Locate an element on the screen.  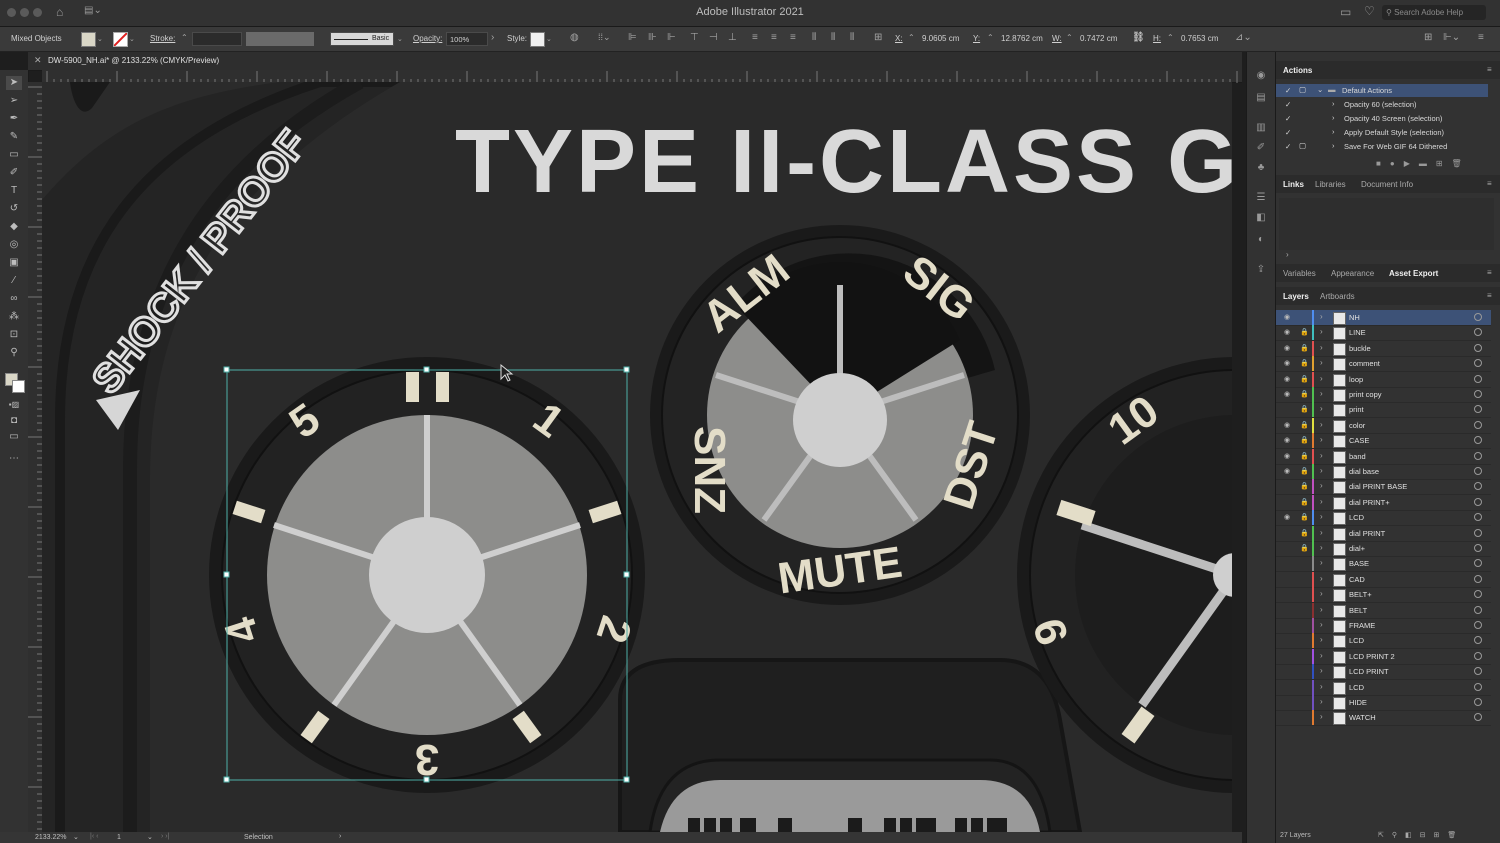
new-set-icon: ▬ is located at coordinates (1427, 163).